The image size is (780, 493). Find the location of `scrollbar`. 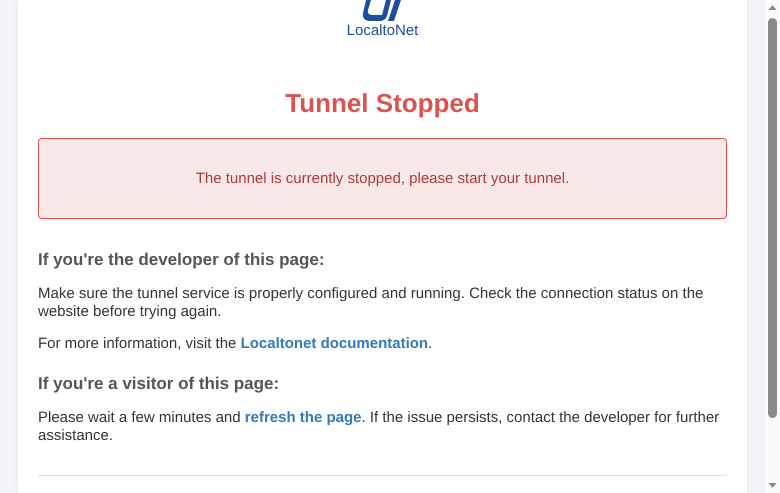

scrollbar is located at coordinates (772, 246).